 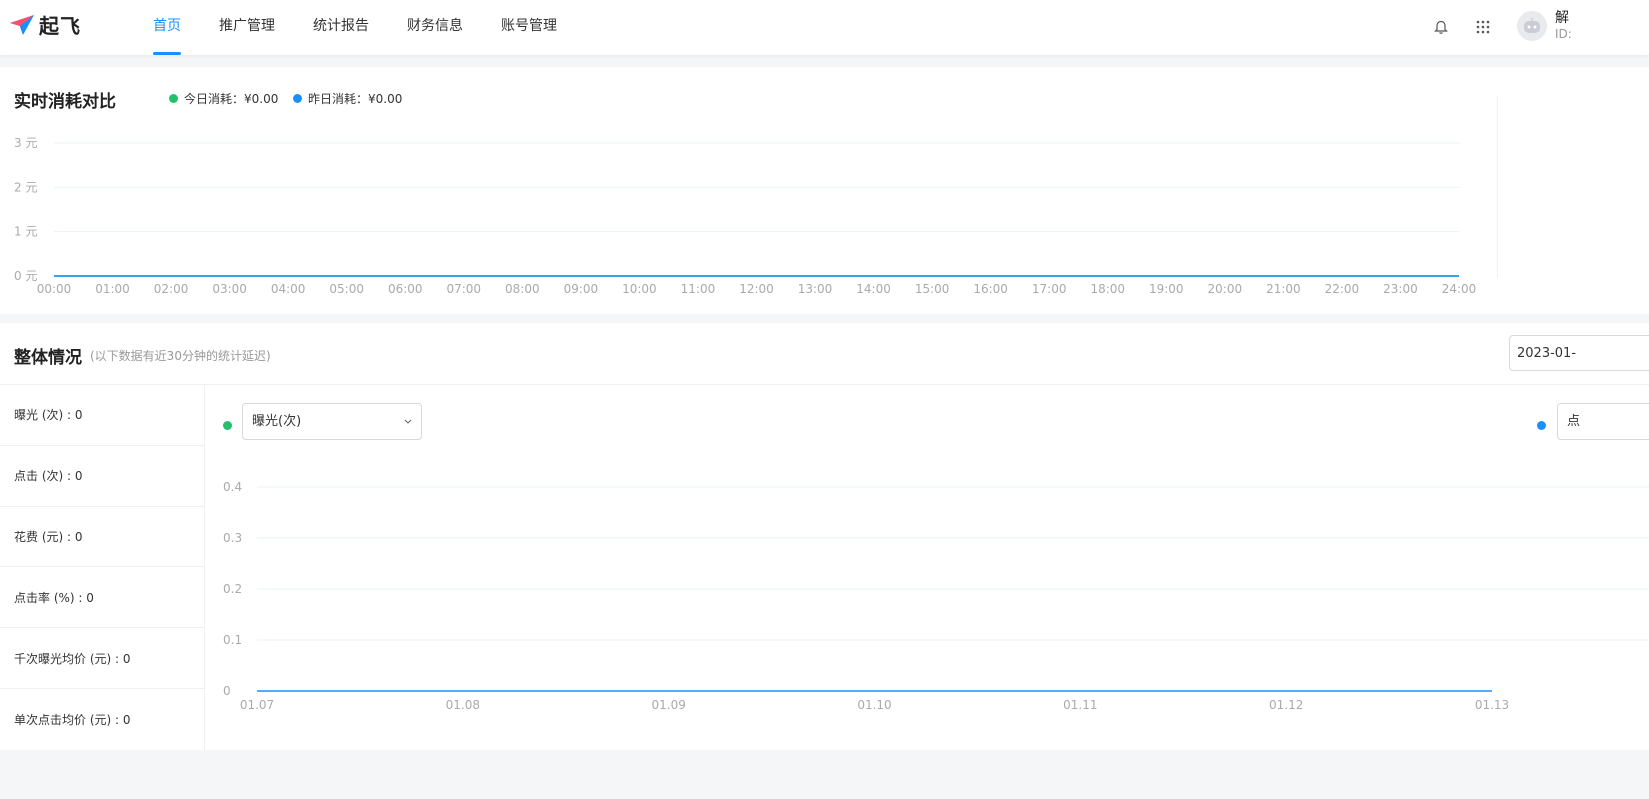 What do you see at coordinates (229, 289) in the screenshot?
I see `x-tick-label: 03:00` at bounding box center [229, 289].